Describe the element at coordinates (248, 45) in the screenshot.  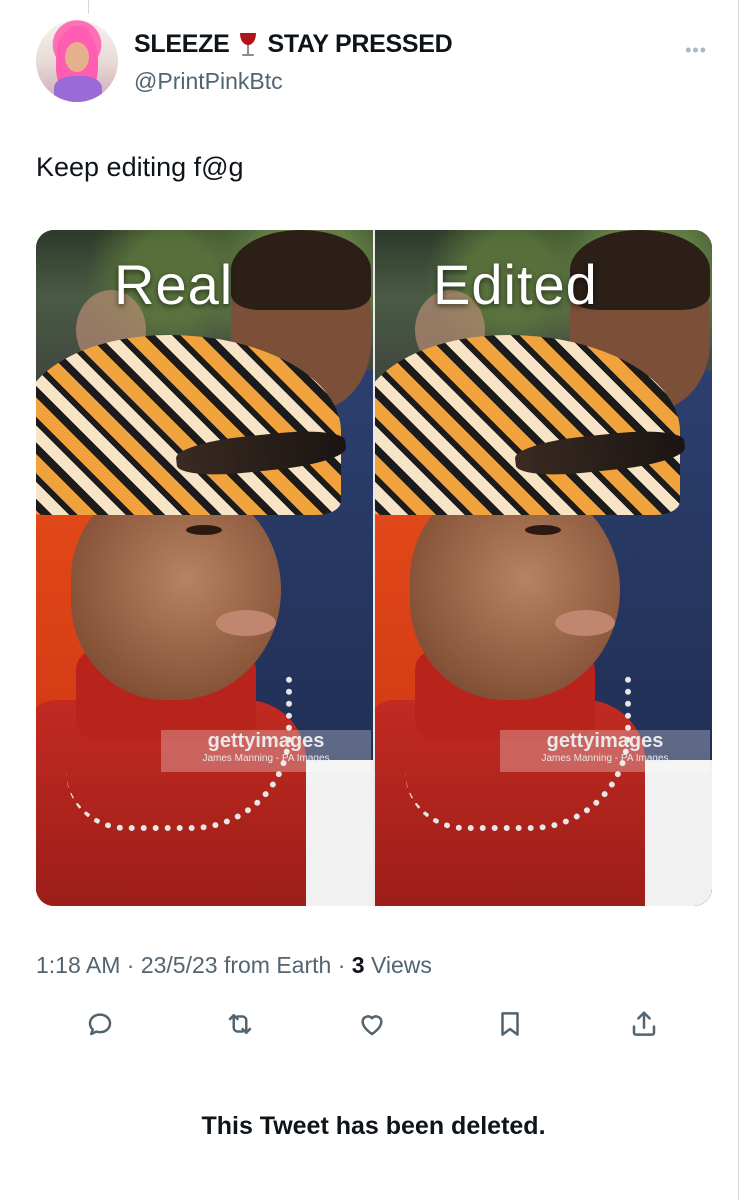
I see `wine-glass-icon` at that location.